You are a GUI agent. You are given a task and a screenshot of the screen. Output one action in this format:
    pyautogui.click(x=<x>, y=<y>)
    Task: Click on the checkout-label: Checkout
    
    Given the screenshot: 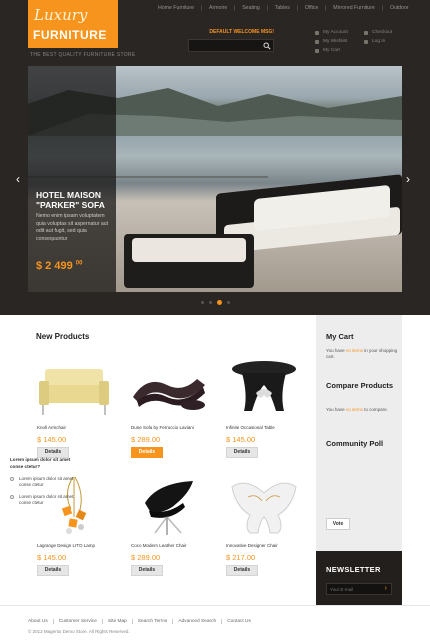 What is the action you would take?
    pyautogui.click(x=382, y=32)
    